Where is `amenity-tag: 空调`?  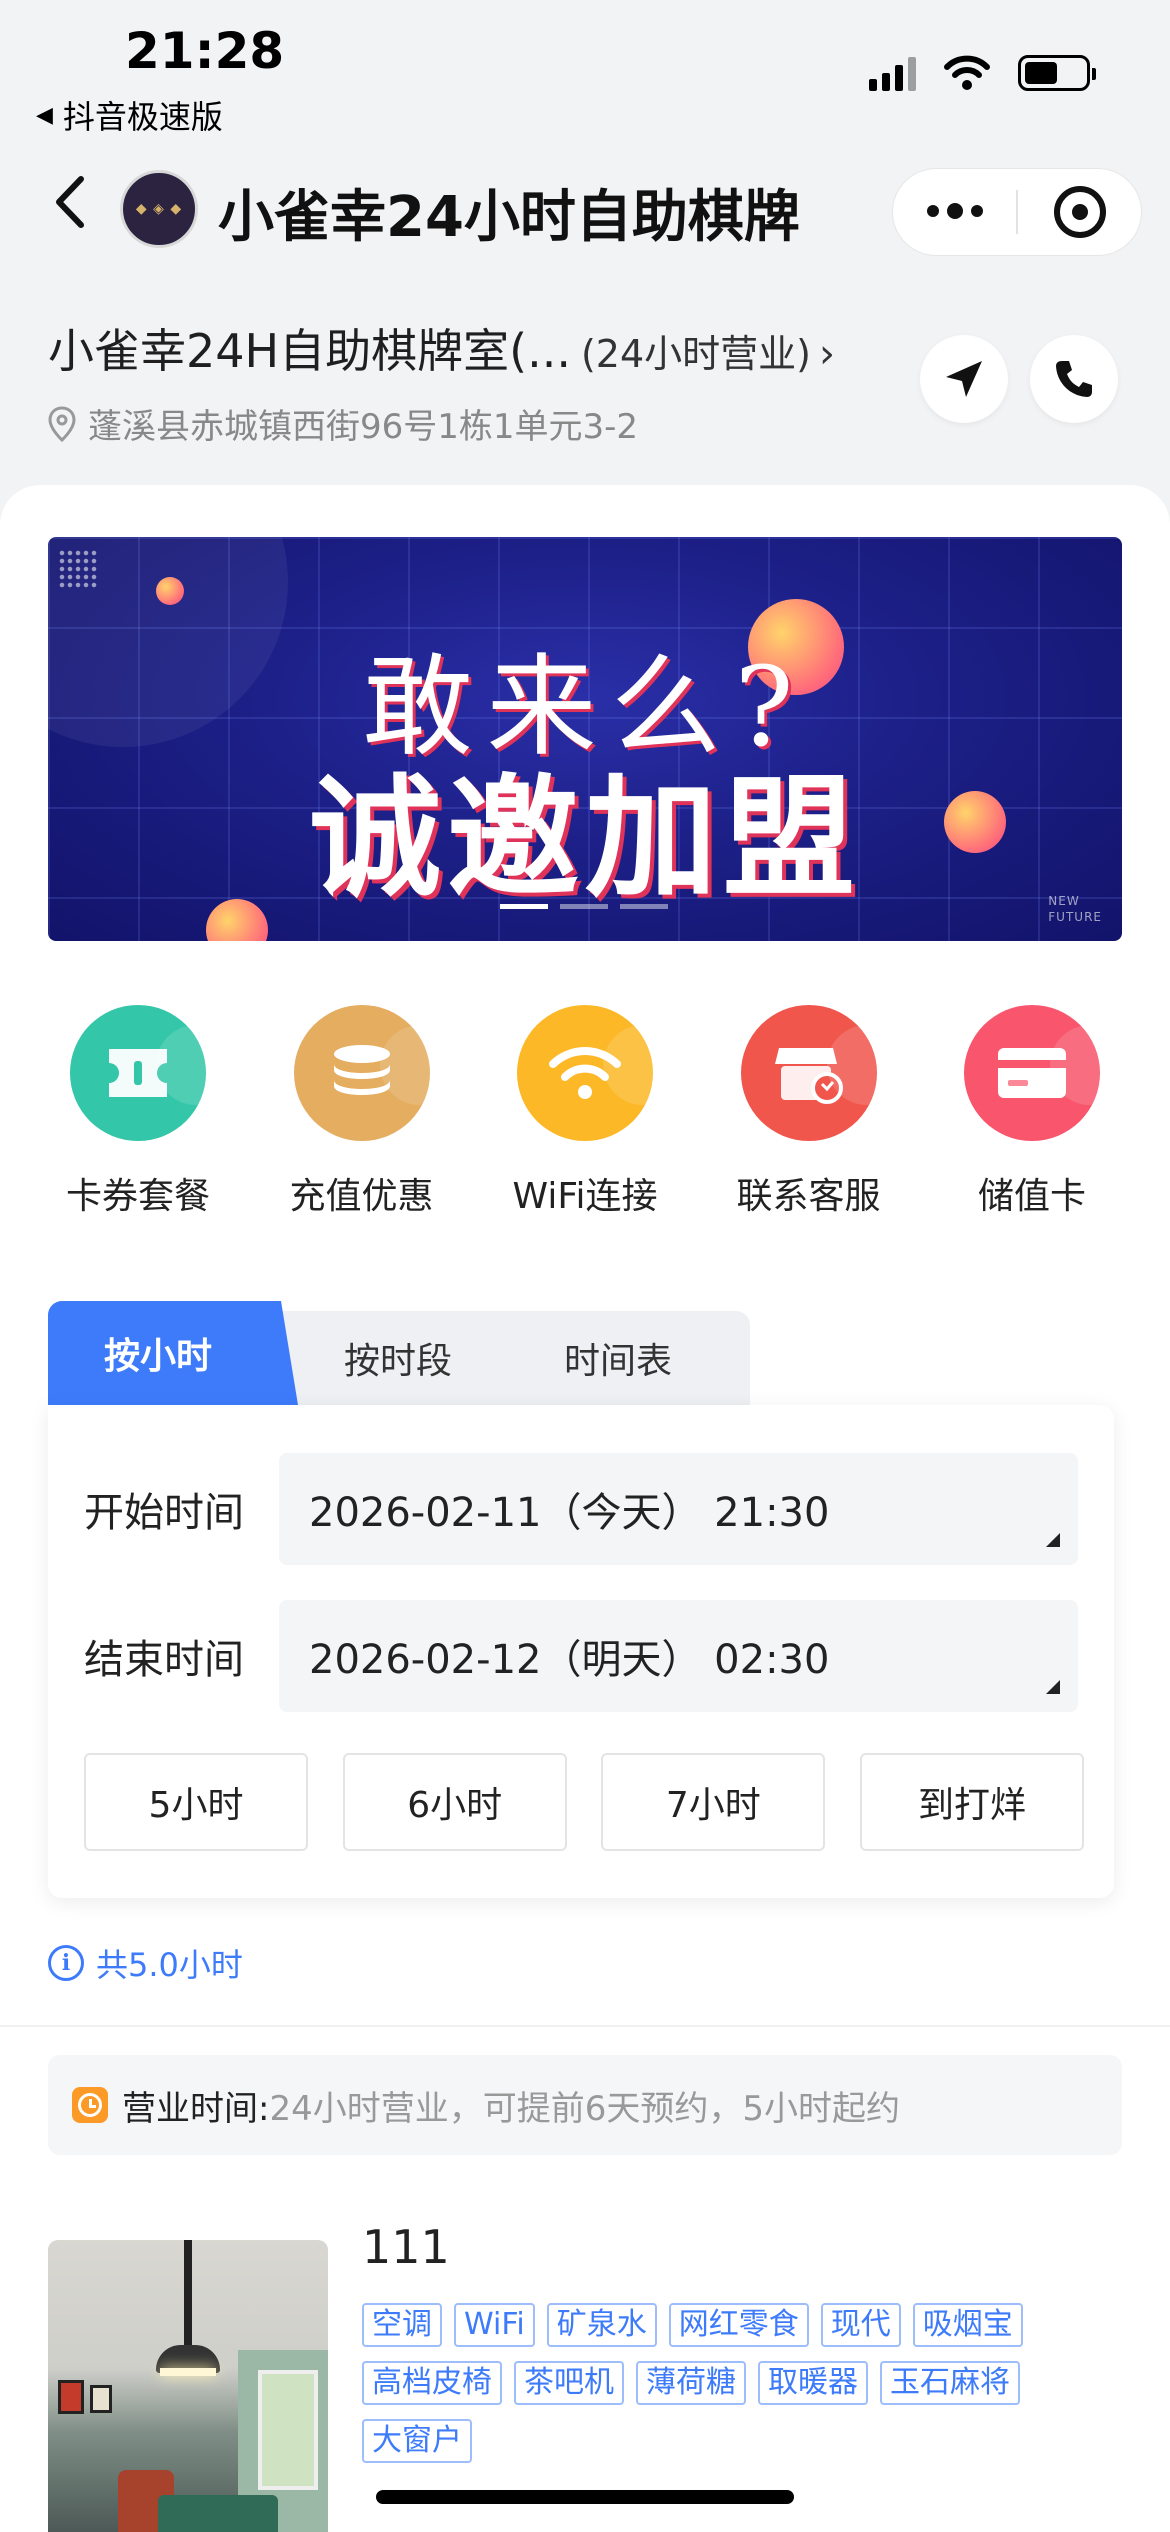
amenity-tag: 空调 is located at coordinates (402, 2325).